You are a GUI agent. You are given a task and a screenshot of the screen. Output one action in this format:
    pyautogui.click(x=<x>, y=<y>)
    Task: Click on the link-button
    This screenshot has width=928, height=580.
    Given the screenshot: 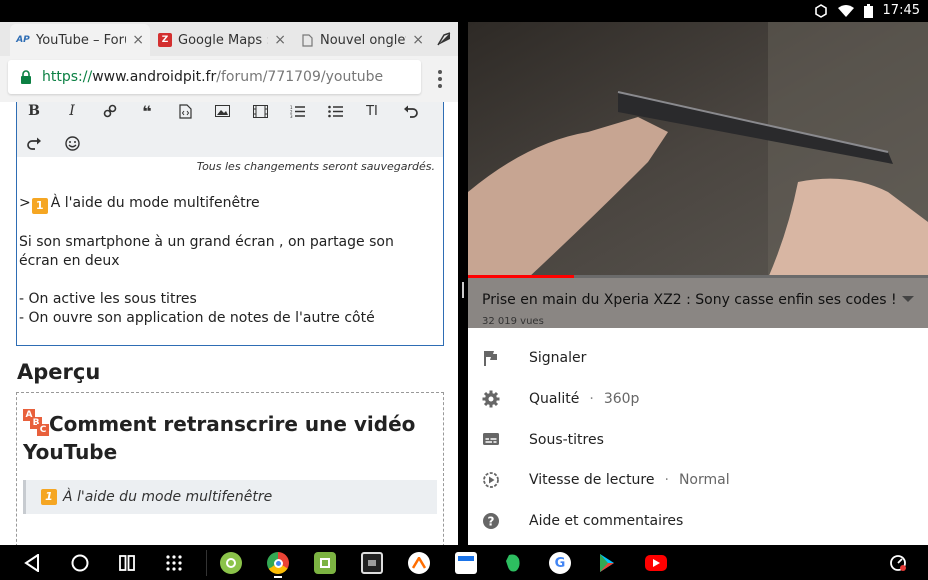 What is the action you would take?
    pyautogui.click(x=110, y=111)
    